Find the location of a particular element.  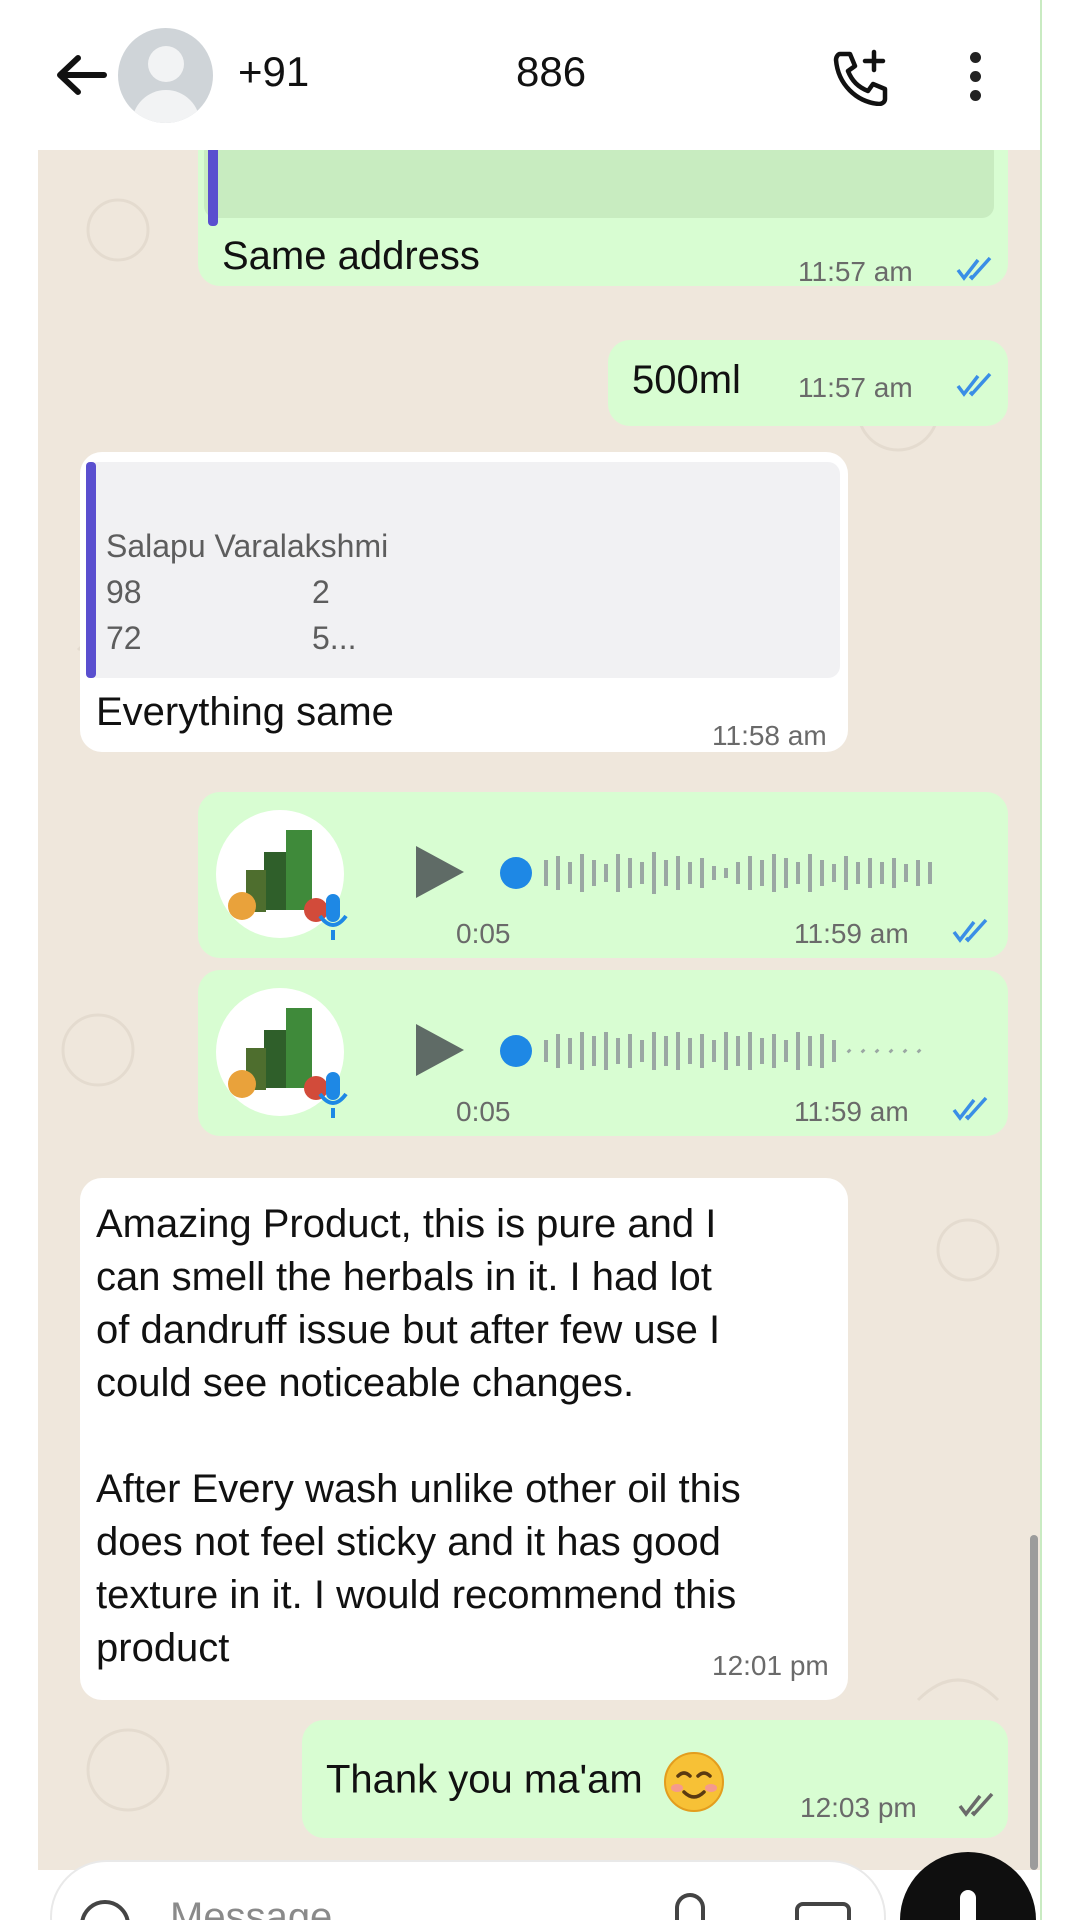

message-input-placeholder: Message is located at coordinates (251, 1907).